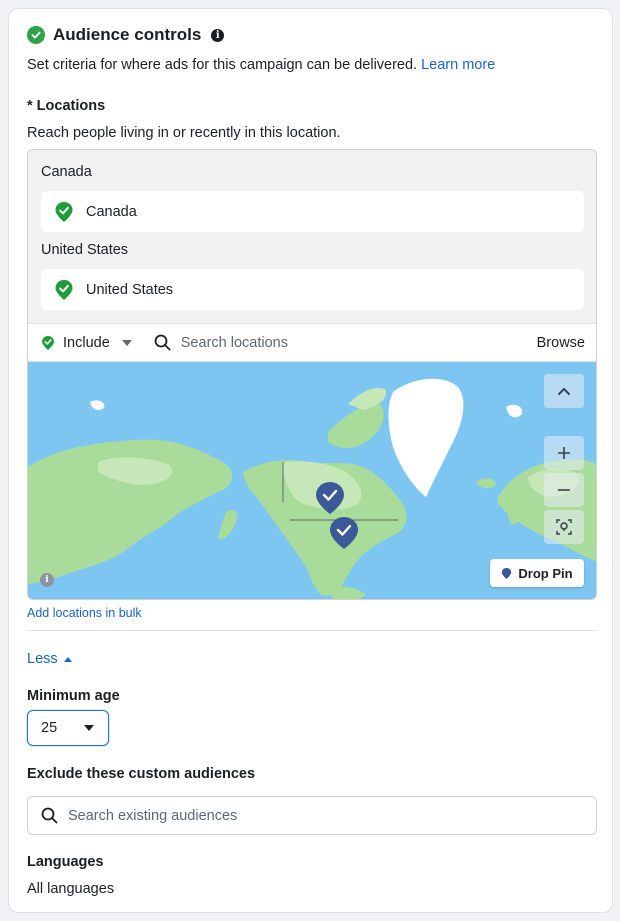 The height and width of the screenshot is (921, 620). I want to click on locate-icon, so click(564, 527).